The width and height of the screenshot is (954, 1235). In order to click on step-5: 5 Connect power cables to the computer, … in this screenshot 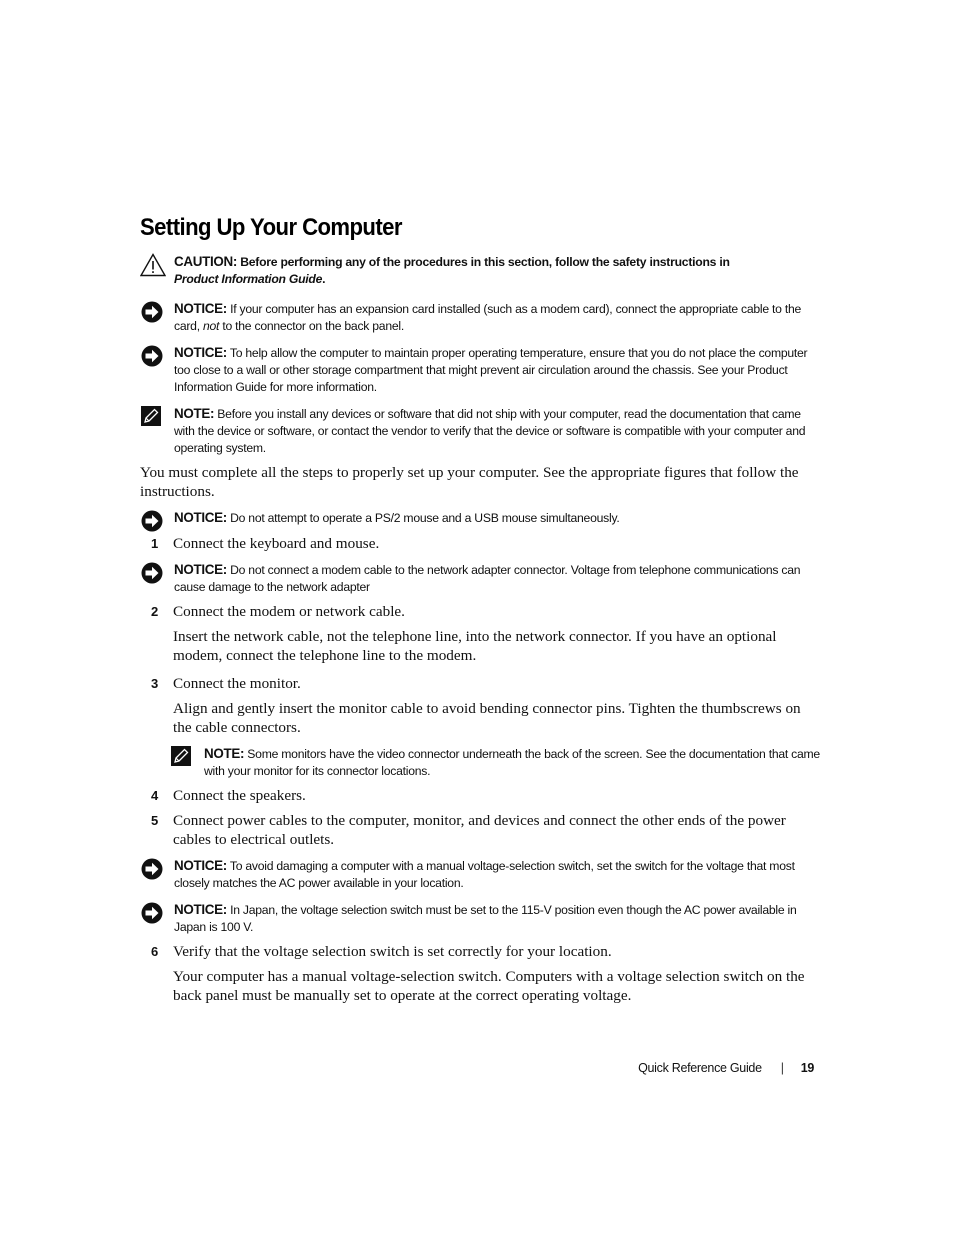, I will do `click(477, 830)`.